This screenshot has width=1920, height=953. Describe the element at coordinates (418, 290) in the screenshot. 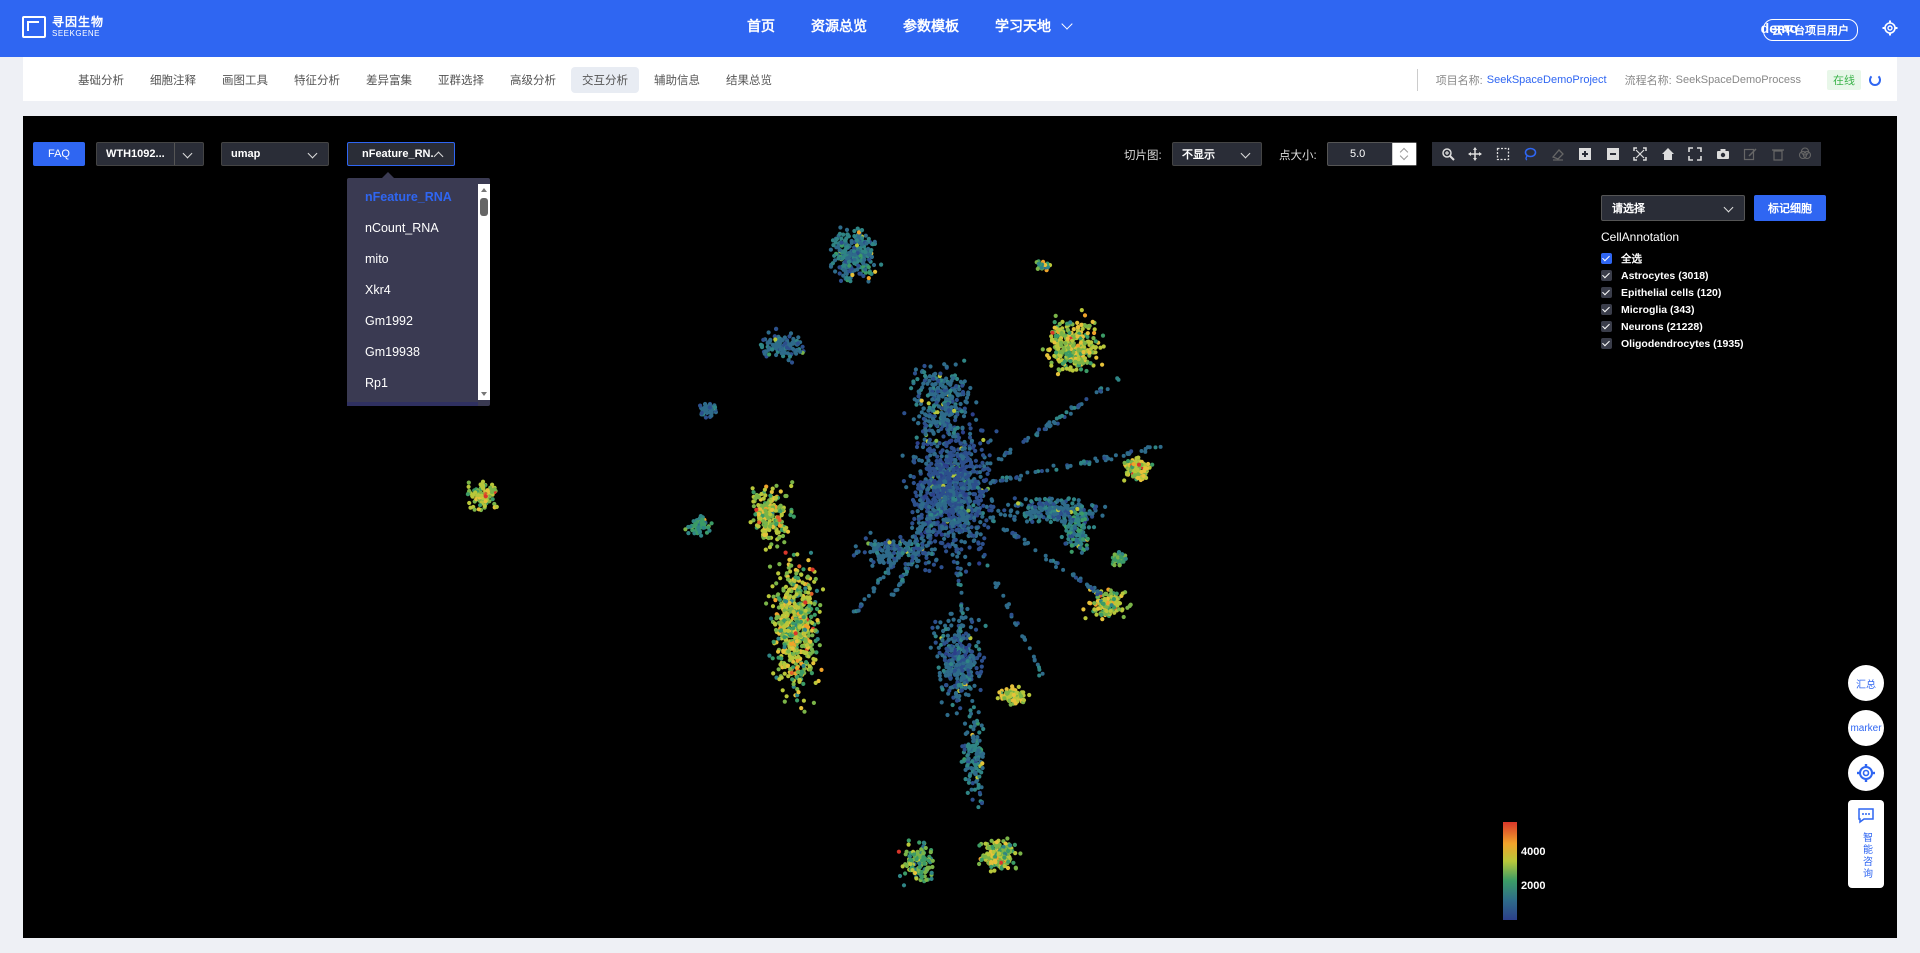

I see `dropdown-option: Xkr4` at that location.